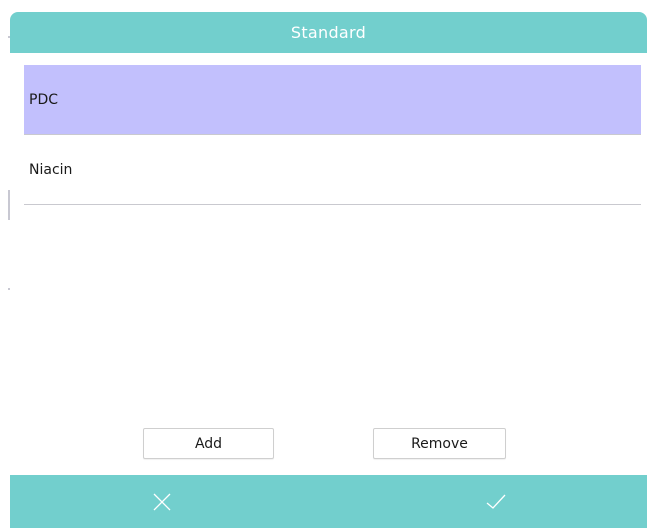  I want to click on list-item-label: PDC, so click(43, 99).